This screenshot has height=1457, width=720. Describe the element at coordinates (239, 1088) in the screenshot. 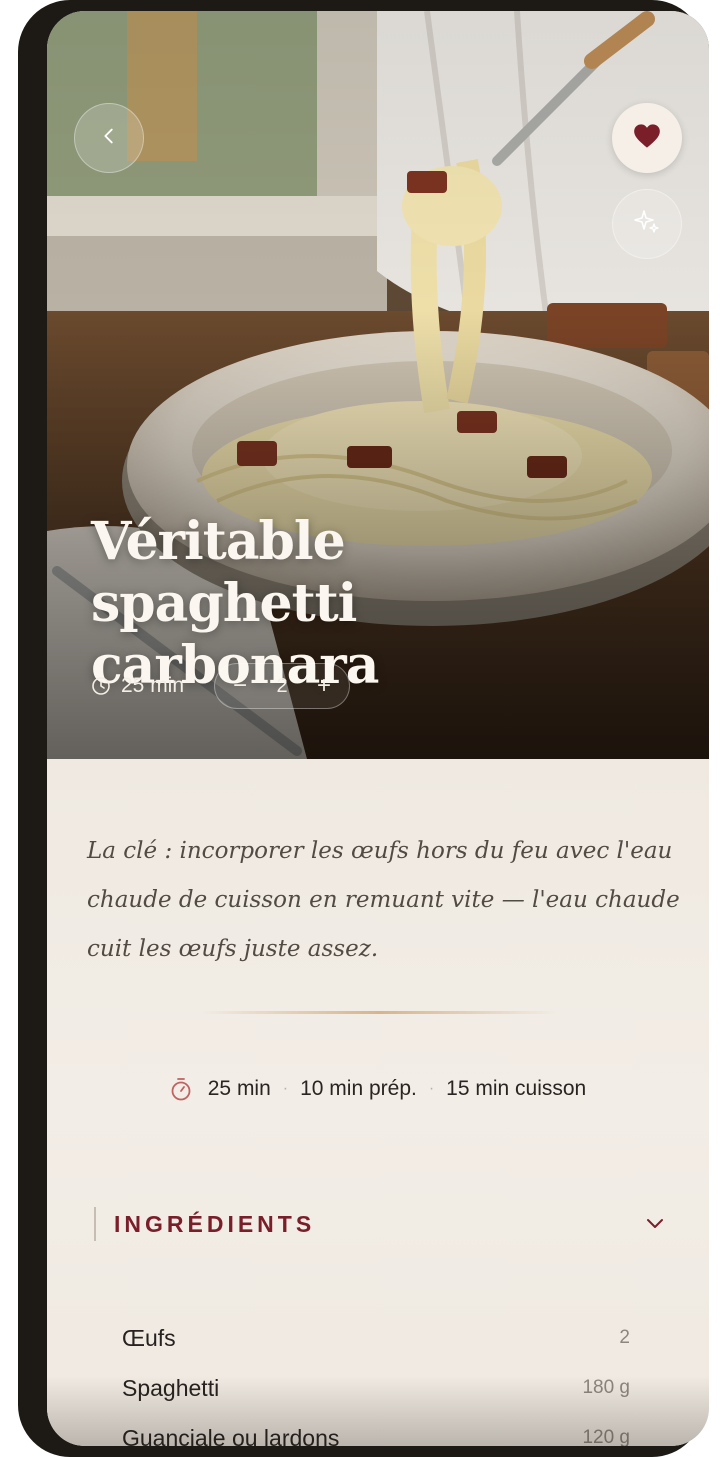

I see `time-total: 25 min` at that location.